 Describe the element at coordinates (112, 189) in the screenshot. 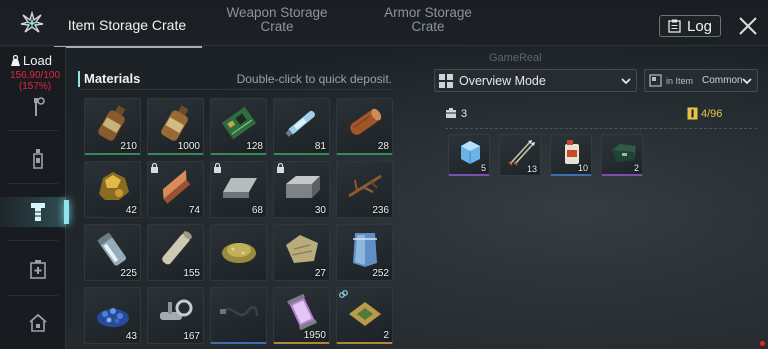

I see `material-slot: 42` at that location.